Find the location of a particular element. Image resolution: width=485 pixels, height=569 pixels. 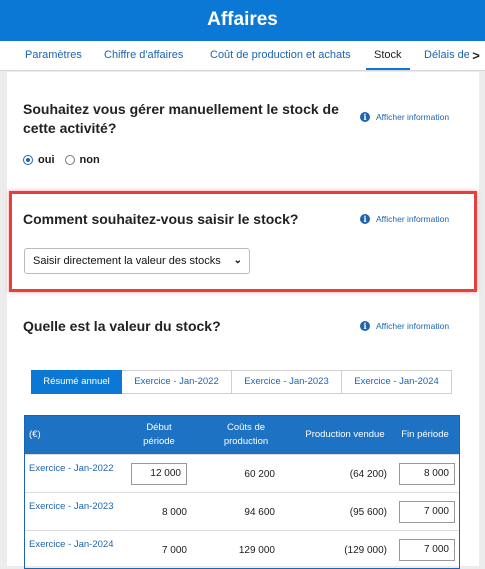

question-stock-value: Quelle est la valeur du stock? is located at coordinates (122, 326).